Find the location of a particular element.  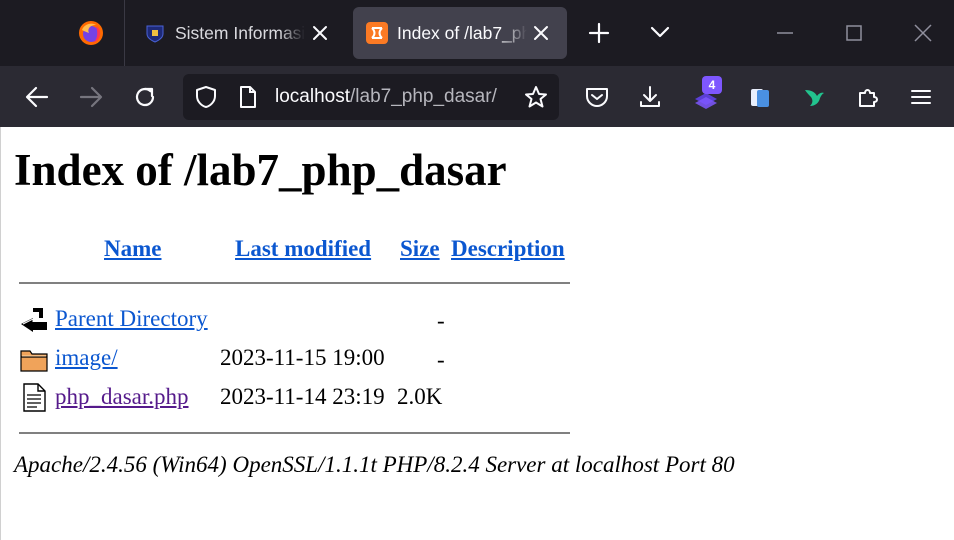

back-arrow-icon is located at coordinates (37, 97).